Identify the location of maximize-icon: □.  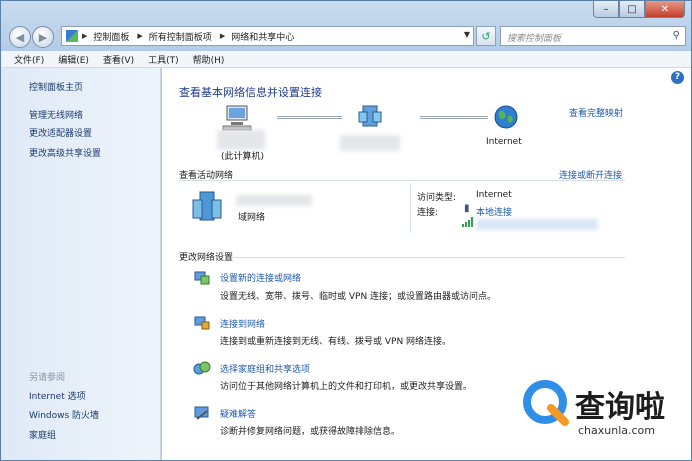
(632, 9).